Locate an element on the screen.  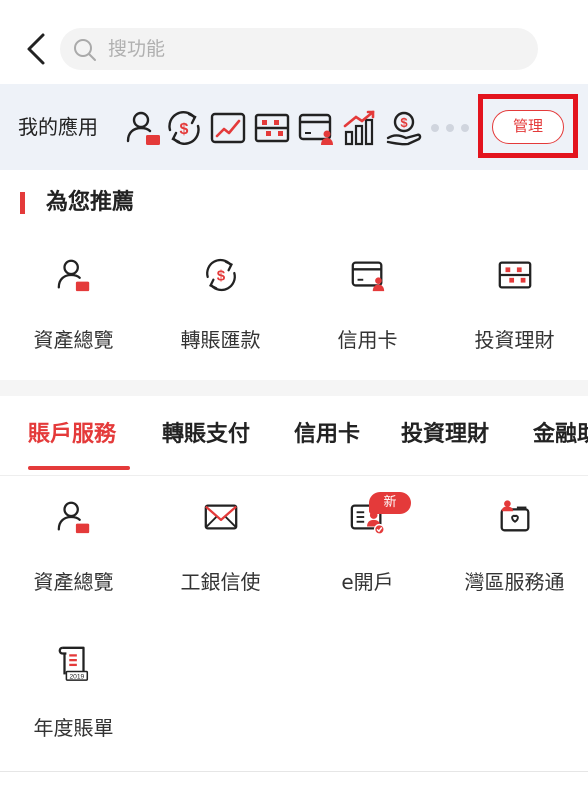
rec-item-label: 投資理財 is located at coordinates (514, 340).